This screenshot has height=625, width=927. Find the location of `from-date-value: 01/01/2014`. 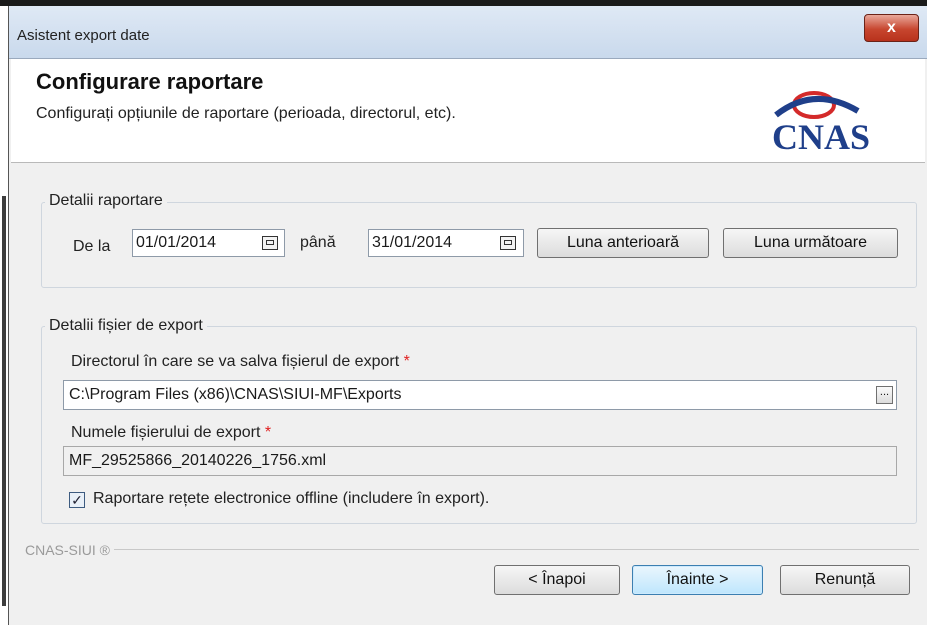

from-date-value: 01/01/2014 is located at coordinates (176, 242).